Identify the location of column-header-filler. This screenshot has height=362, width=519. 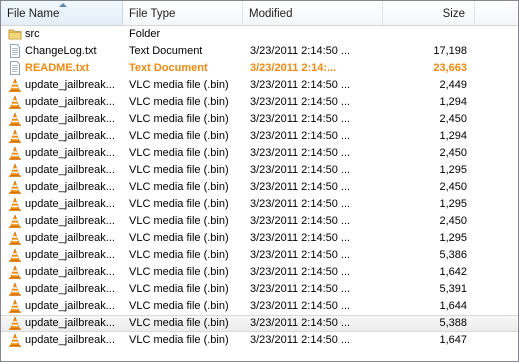
(496, 13).